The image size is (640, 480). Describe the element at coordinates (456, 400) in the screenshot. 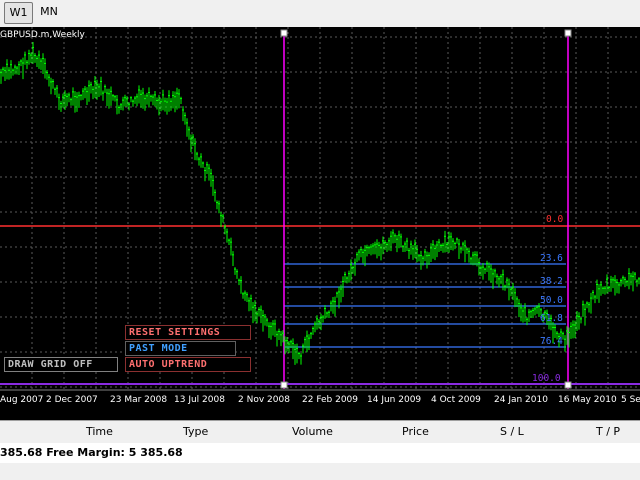

I see `x-tick: 4 Oct 2009` at that location.